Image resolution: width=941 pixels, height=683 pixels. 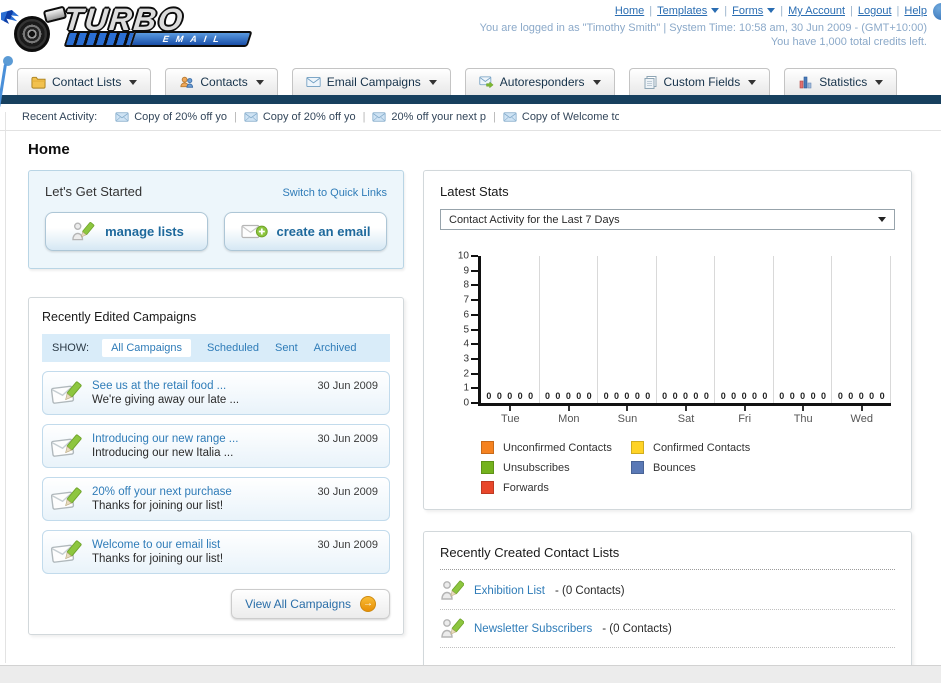 I want to click on left-divider, so click(x=5, y=387).